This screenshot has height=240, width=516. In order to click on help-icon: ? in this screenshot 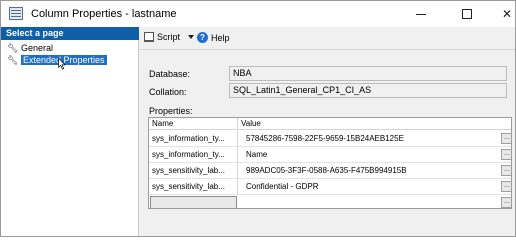, I will do `click(202, 37)`.